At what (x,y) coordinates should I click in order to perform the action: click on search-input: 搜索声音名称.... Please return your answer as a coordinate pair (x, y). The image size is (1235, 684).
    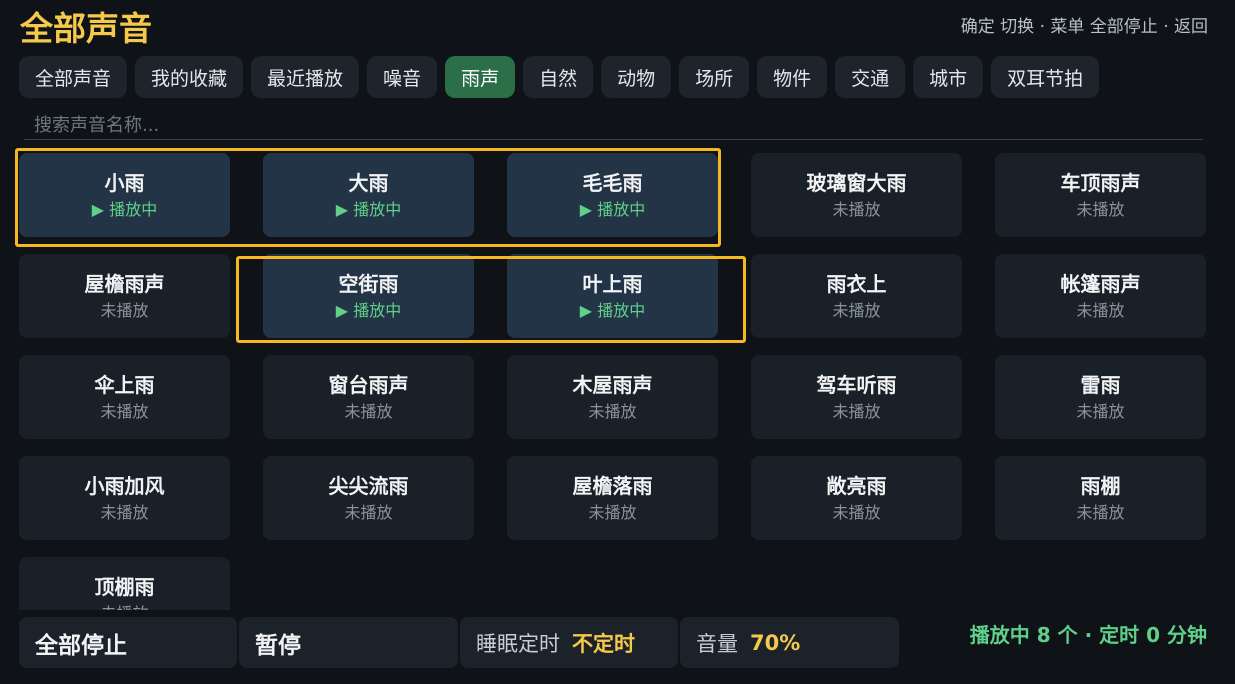
    Looking at the image, I should click on (613, 124).